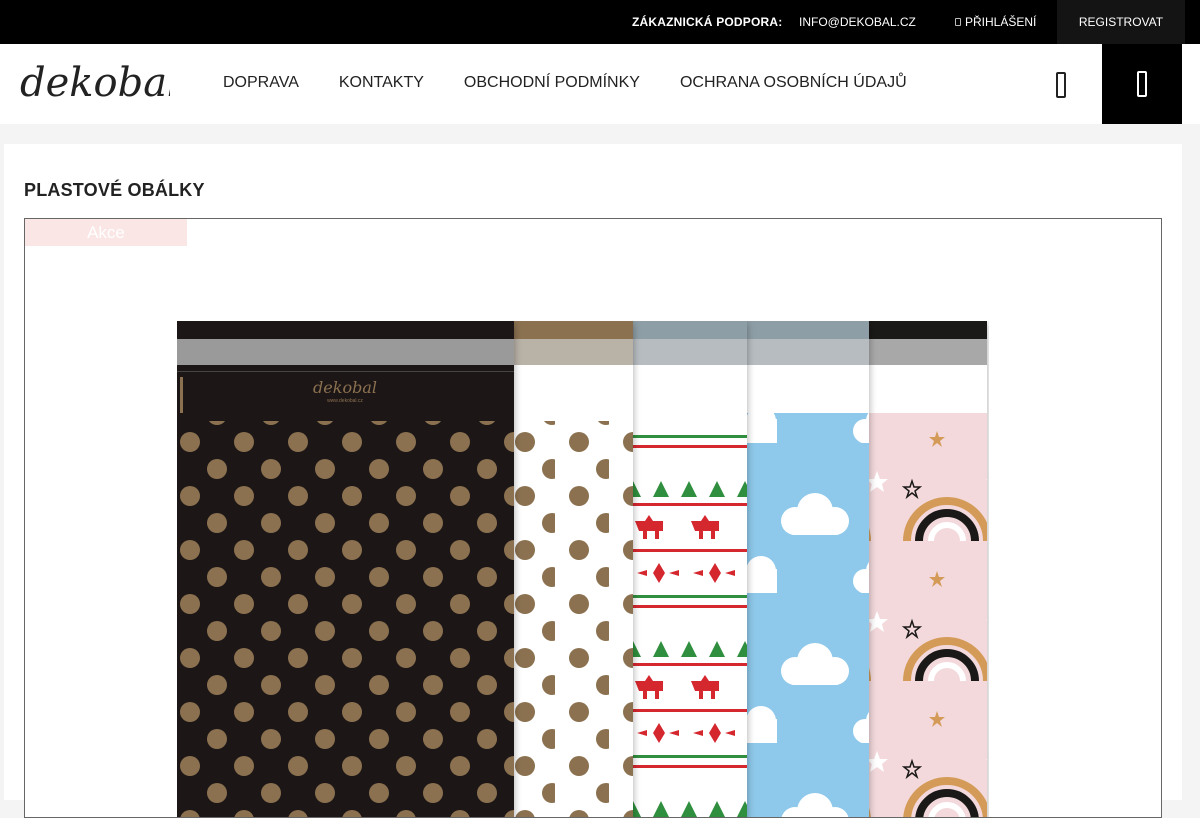  What do you see at coordinates (857, 22) in the screenshot?
I see `support-email-link: INFO@DEKOBAL.CZ` at bounding box center [857, 22].